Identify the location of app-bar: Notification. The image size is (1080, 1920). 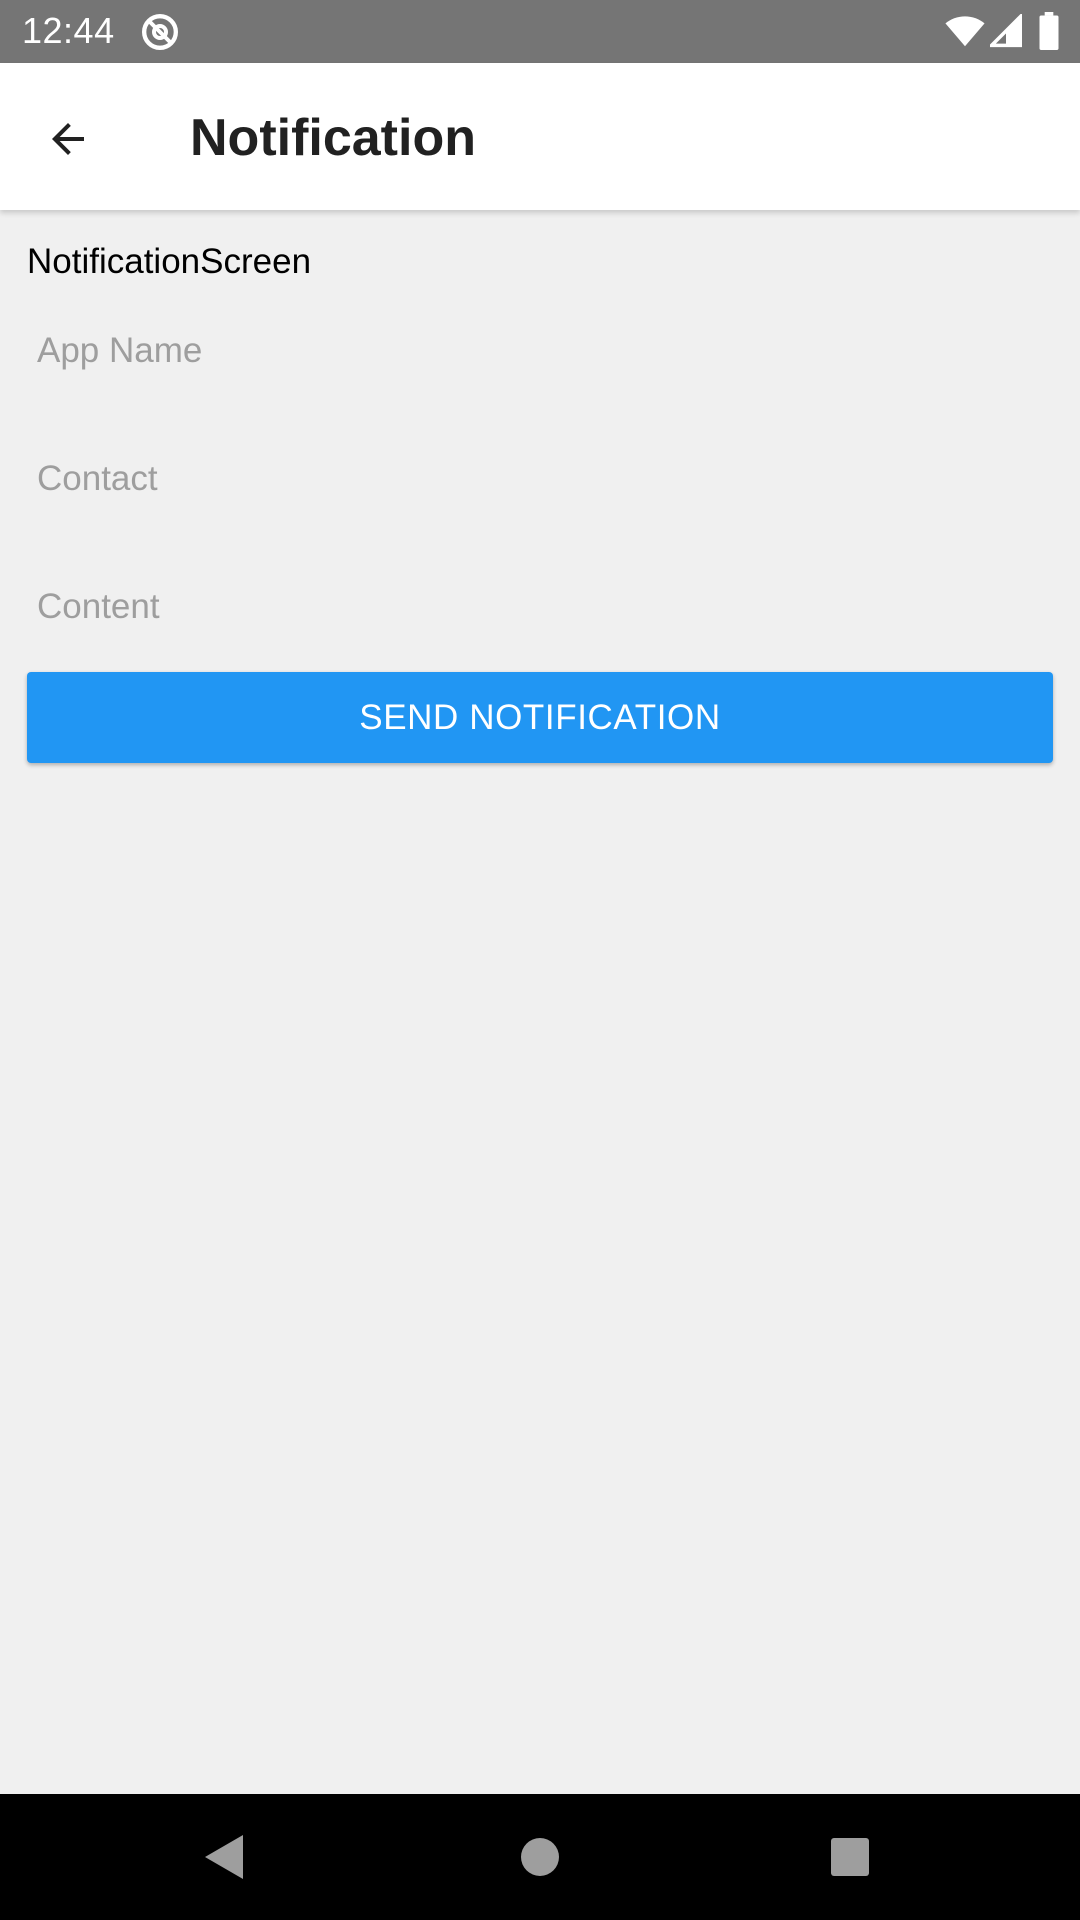
(540, 136).